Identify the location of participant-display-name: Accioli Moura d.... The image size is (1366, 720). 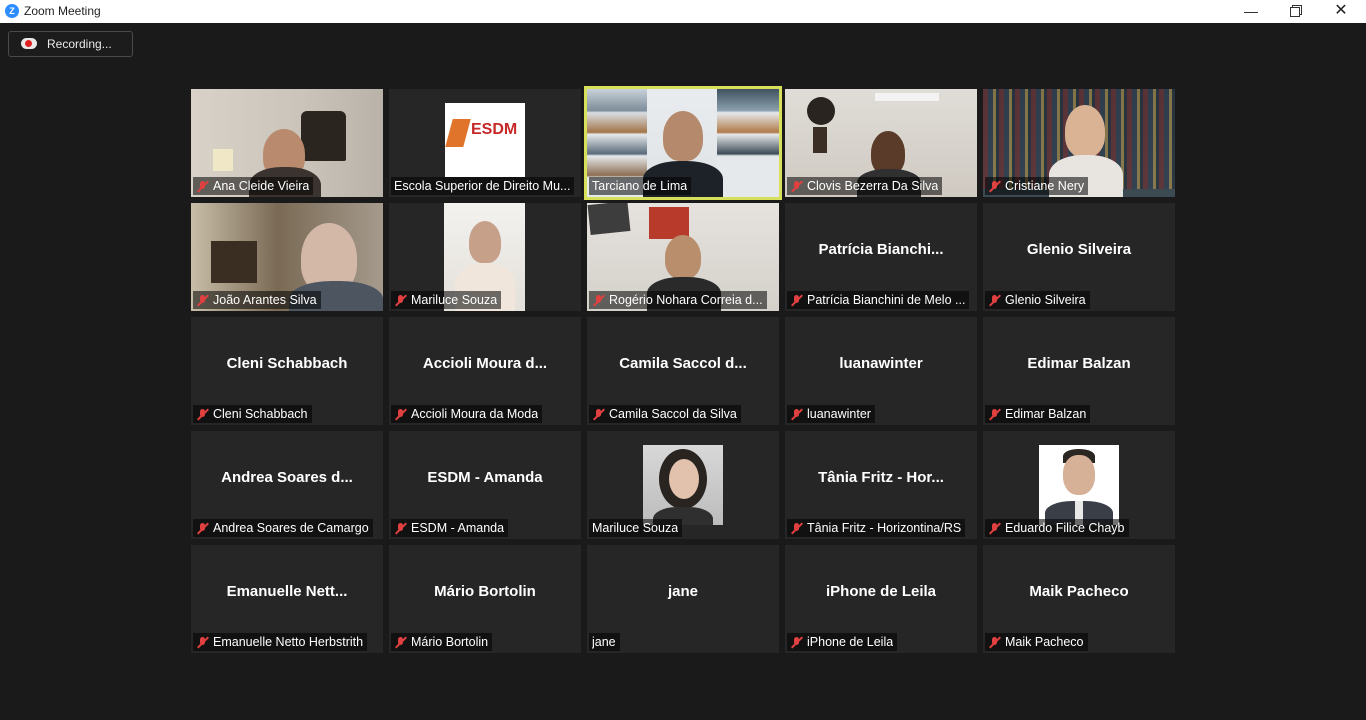
(485, 363).